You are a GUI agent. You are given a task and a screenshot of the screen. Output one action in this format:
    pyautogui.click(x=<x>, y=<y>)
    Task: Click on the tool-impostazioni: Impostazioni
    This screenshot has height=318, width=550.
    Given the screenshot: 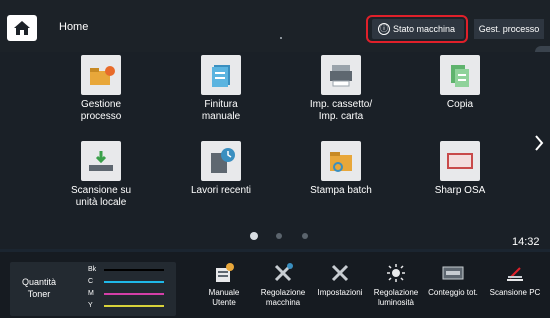 What is the action you would take?
    pyautogui.click(x=340, y=280)
    